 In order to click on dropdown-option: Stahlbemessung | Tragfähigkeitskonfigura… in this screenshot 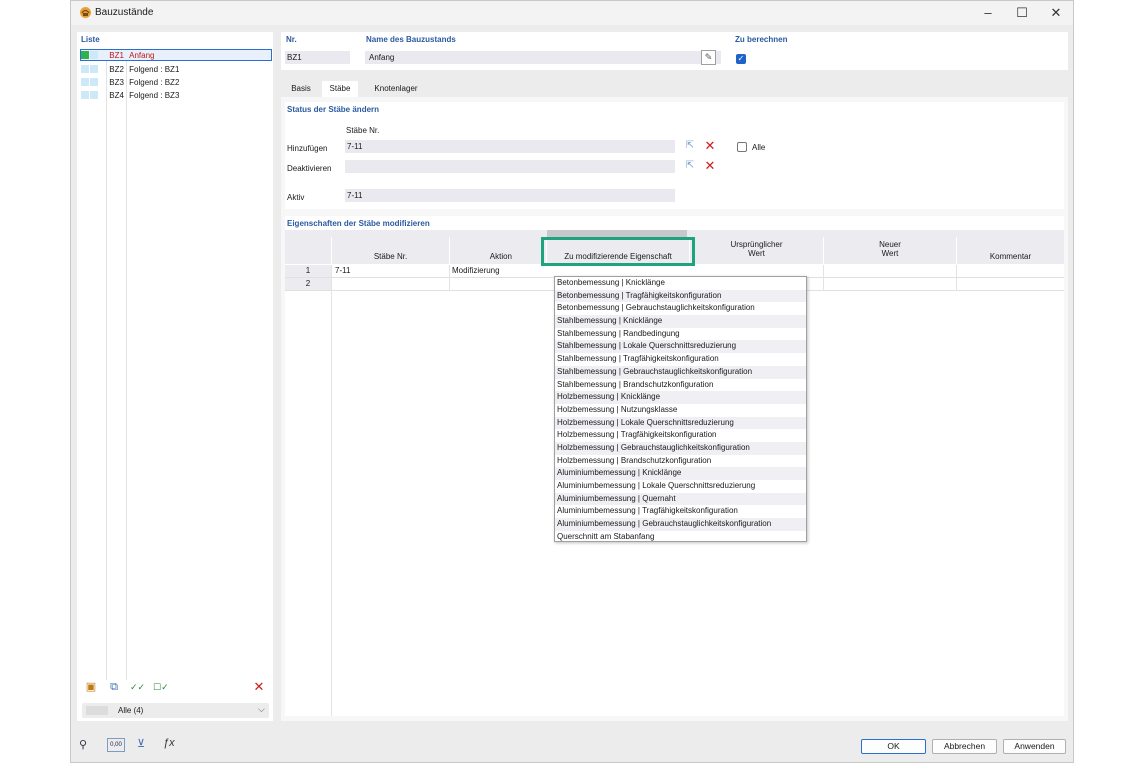, I will do `click(680, 359)`.